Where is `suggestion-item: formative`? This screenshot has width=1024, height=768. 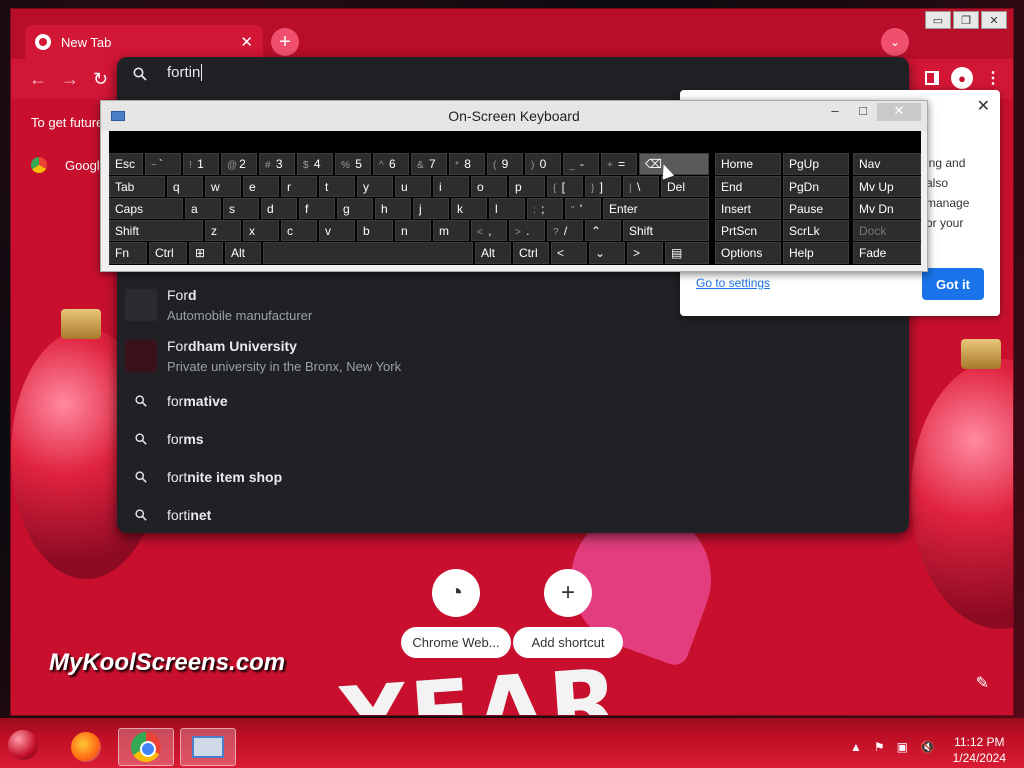 suggestion-item: formative is located at coordinates (513, 403).